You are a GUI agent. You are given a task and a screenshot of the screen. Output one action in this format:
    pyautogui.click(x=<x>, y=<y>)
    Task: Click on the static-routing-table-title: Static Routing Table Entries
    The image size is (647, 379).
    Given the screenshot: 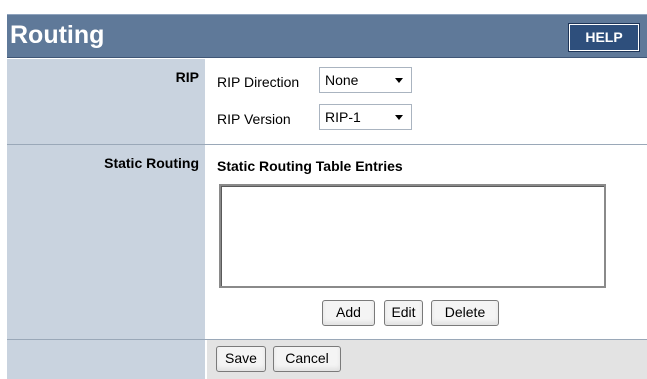 What is the action you would take?
    pyautogui.click(x=310, y=166)
    